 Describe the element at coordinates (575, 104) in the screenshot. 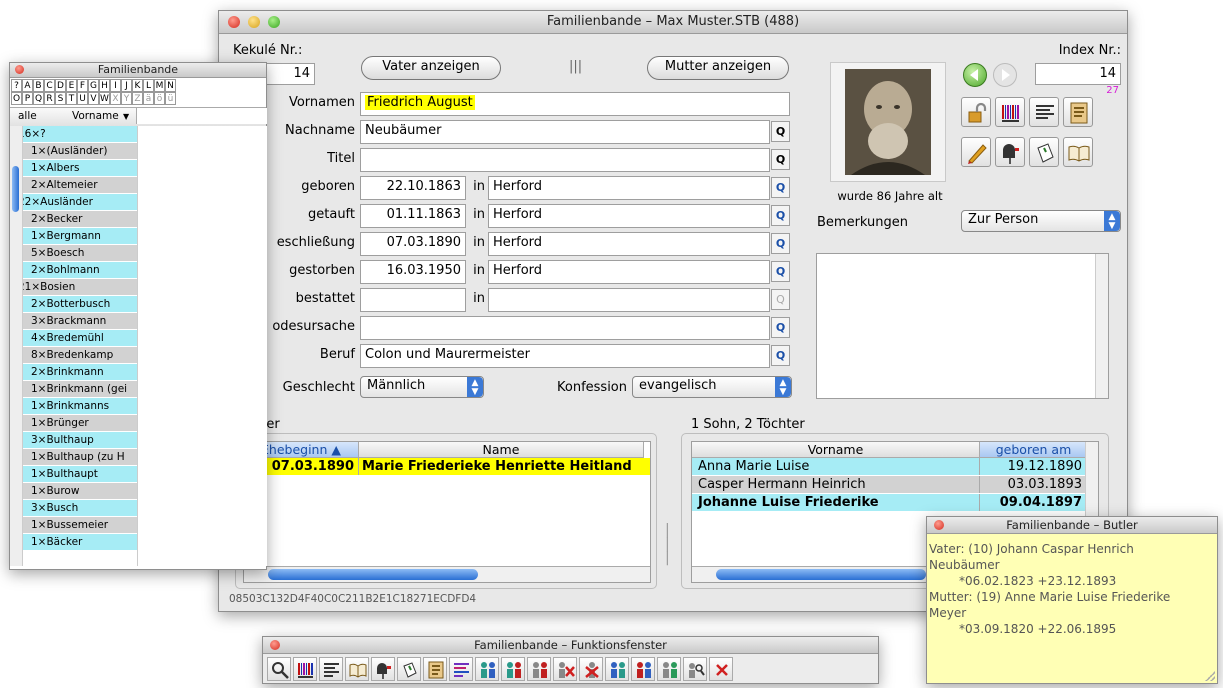

I see `vornamen-field: Friedrich August` at that location.